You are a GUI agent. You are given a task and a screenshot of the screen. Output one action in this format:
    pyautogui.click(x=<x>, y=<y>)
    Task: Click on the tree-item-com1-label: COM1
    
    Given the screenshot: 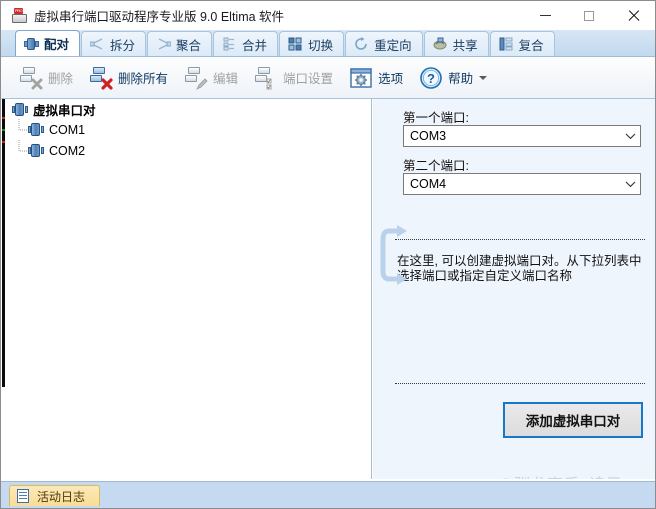 What is the action you would take?
    pyautogui.click(x=67, y=129)
    